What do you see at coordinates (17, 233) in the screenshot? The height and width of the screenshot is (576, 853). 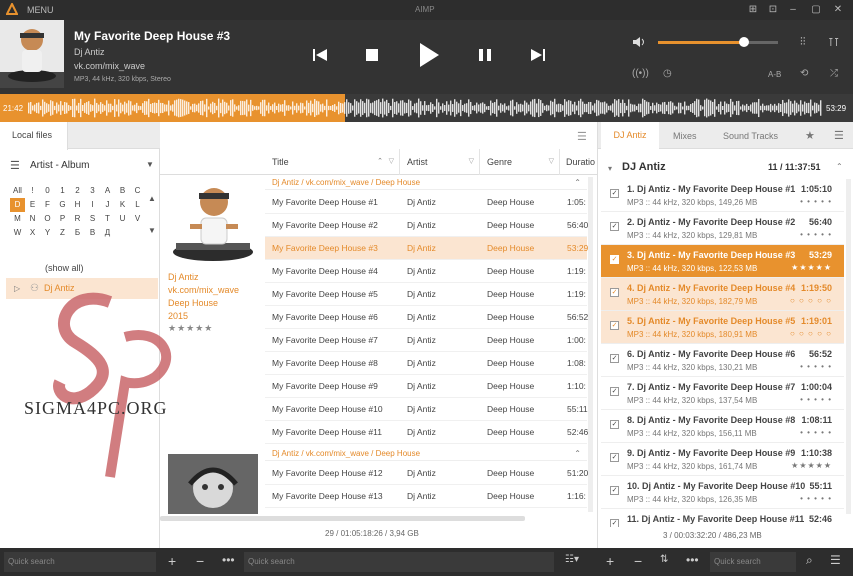 I see `alphabet-letter: W` at bounding box center [17, 233].